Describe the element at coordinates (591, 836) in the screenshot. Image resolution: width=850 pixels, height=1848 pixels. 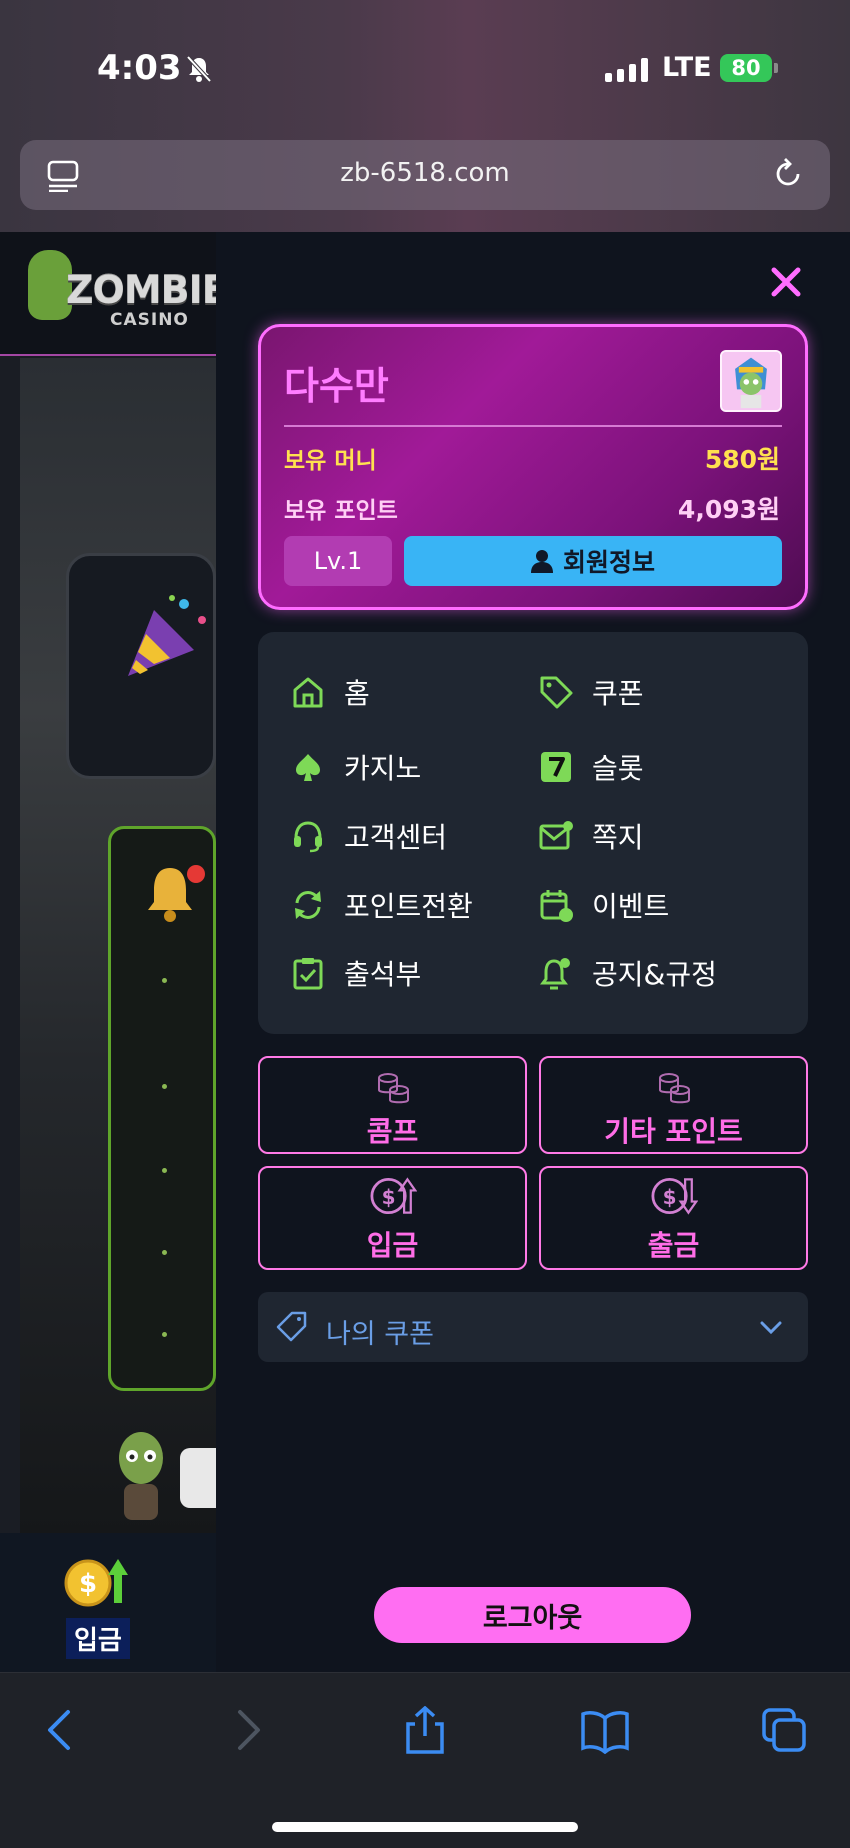
I see `menu-item-messages: 쪽지` at that location.